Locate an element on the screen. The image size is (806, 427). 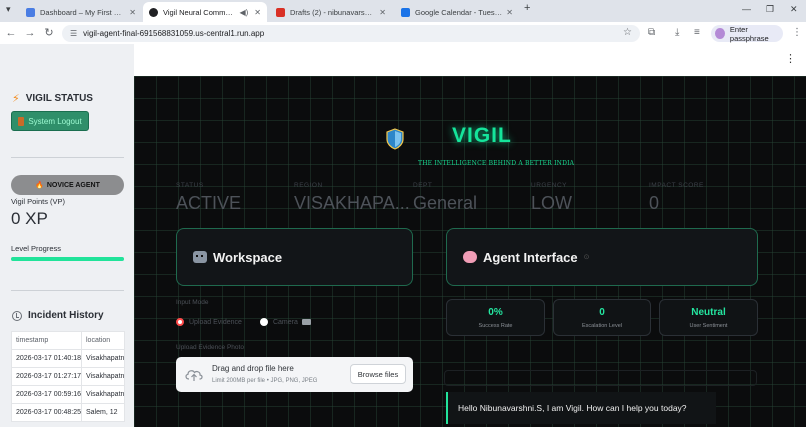
stat-success-rate: 0% Success Rate is located at coordinates (495, 317).